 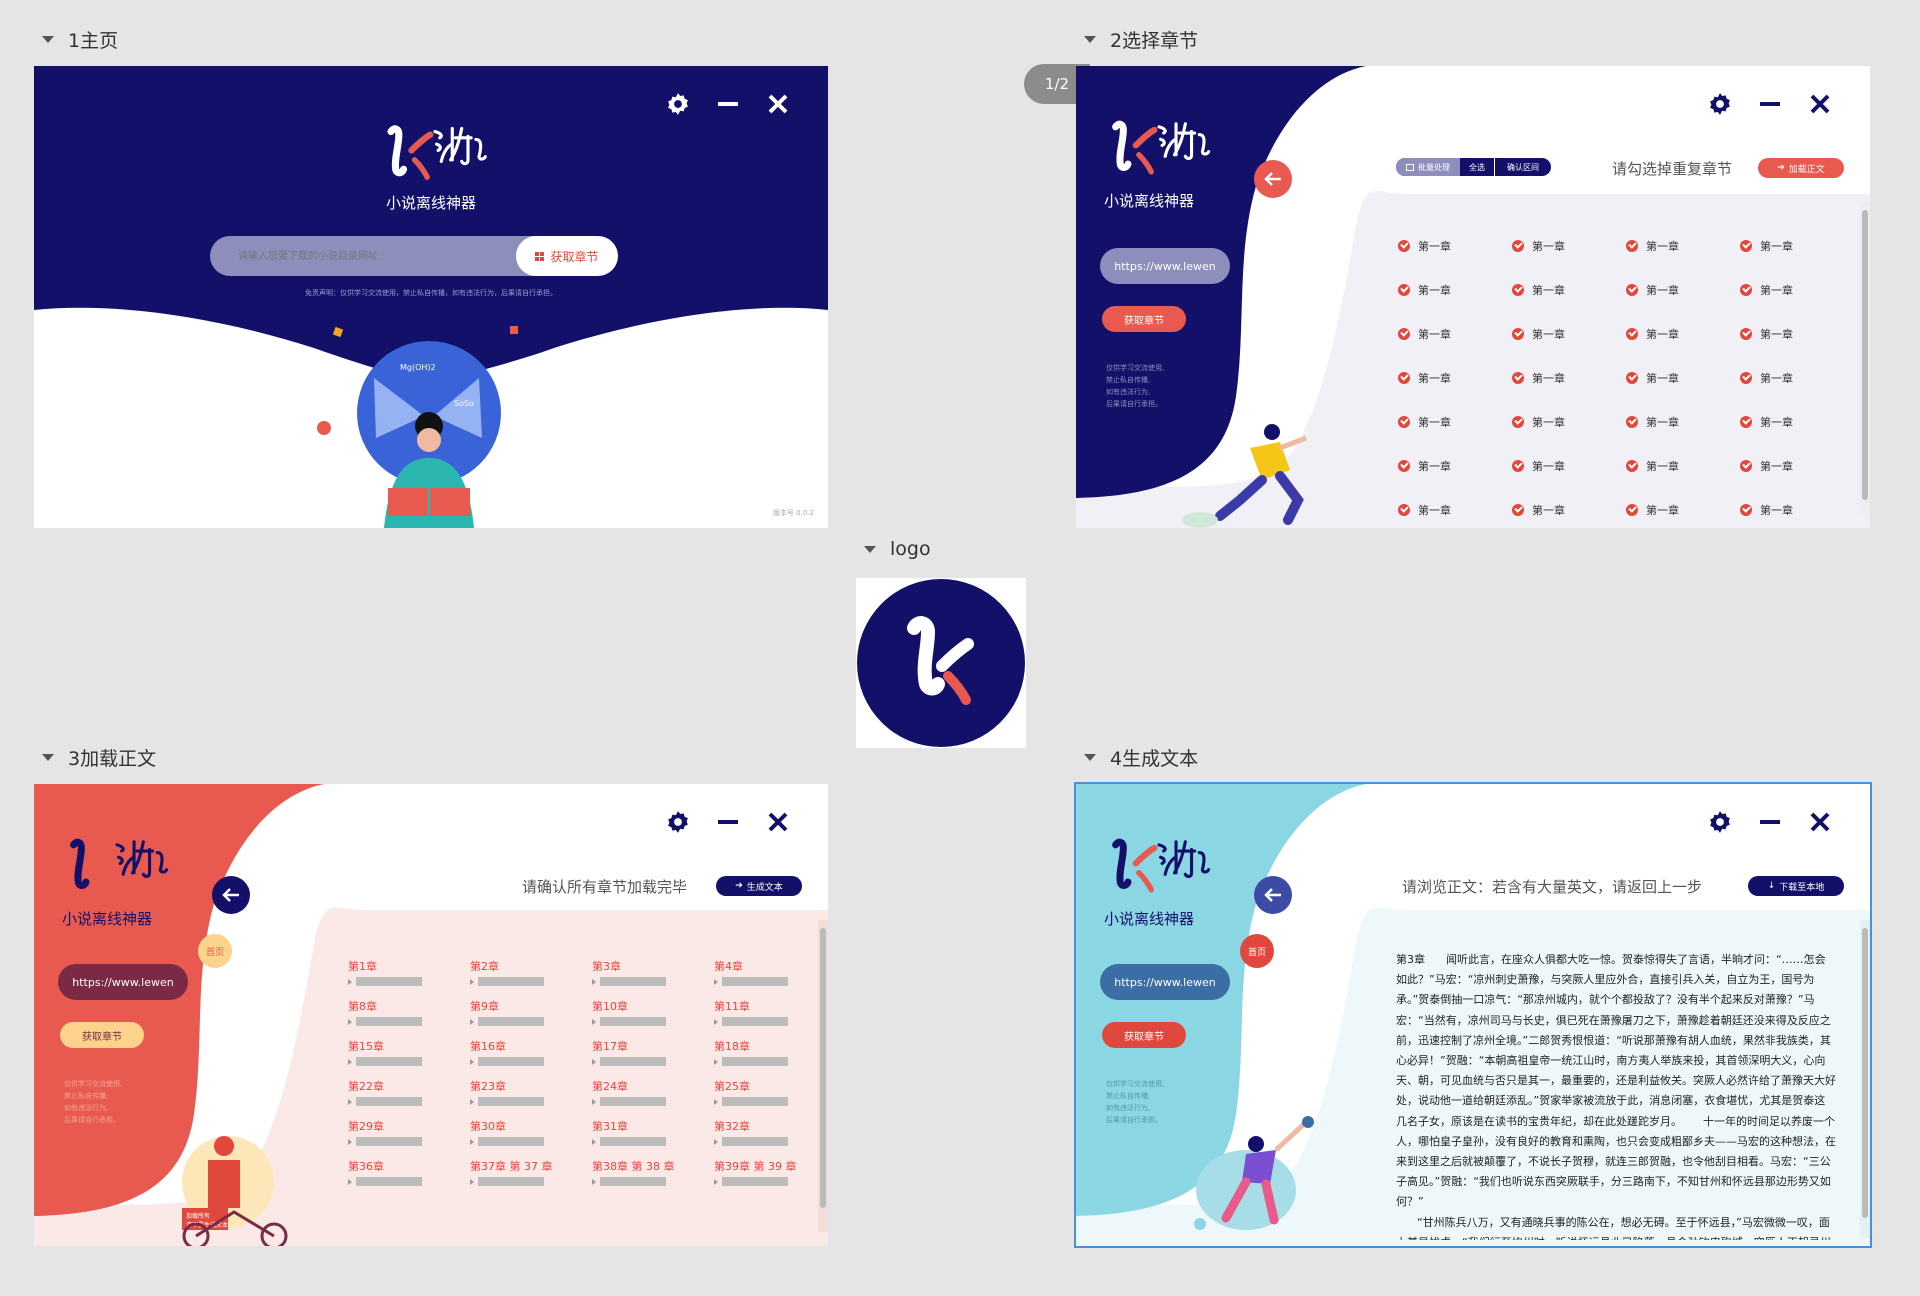 What do you see at coordinates (409, 1013) in the screenshot?
I see `loaded-chapter-item: 第8章` at bounding box center [409, 1013].